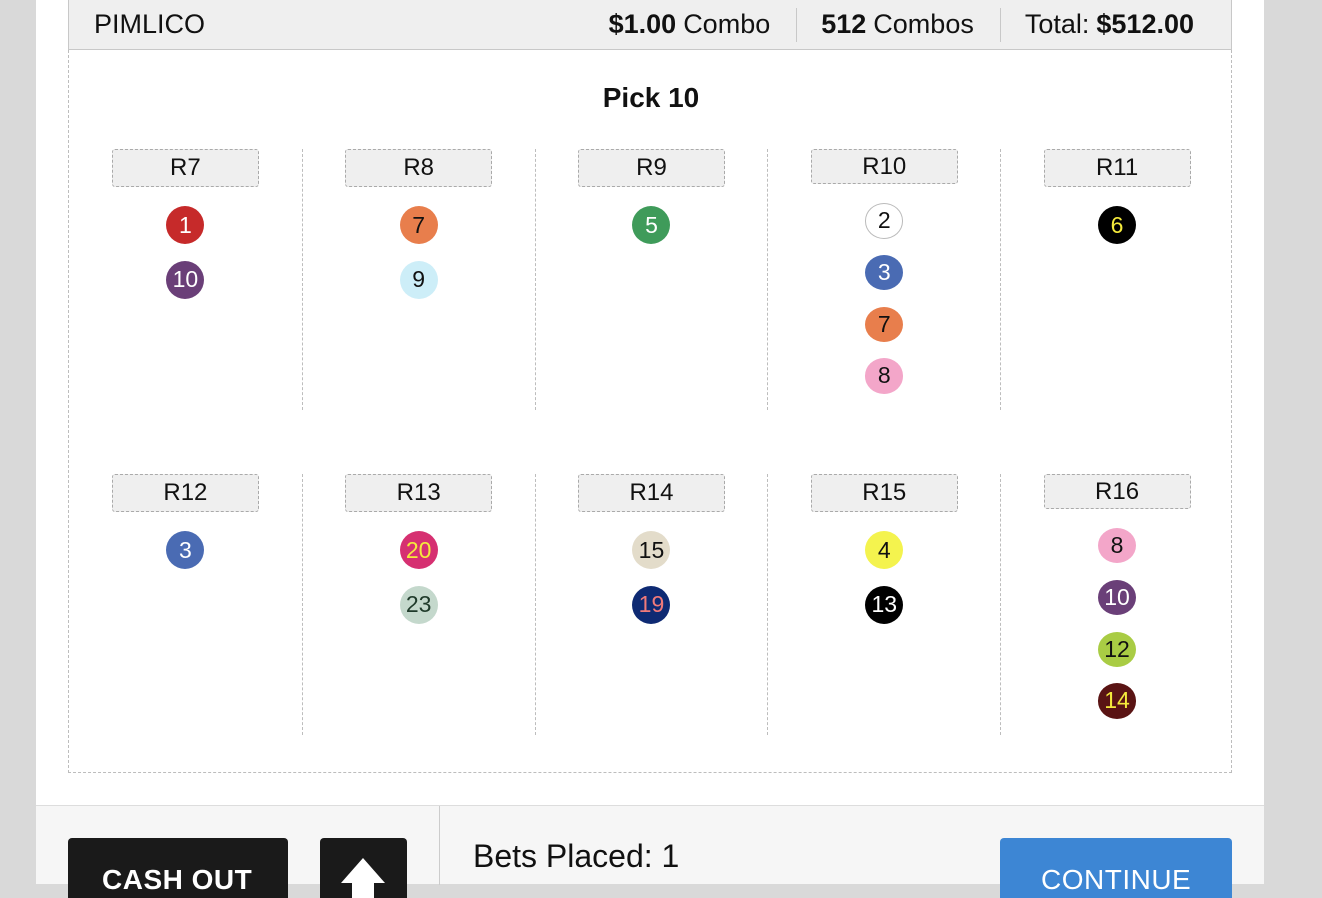  I want to click on race-column-r10: R10 2 3 7 8, so click(883, 279).